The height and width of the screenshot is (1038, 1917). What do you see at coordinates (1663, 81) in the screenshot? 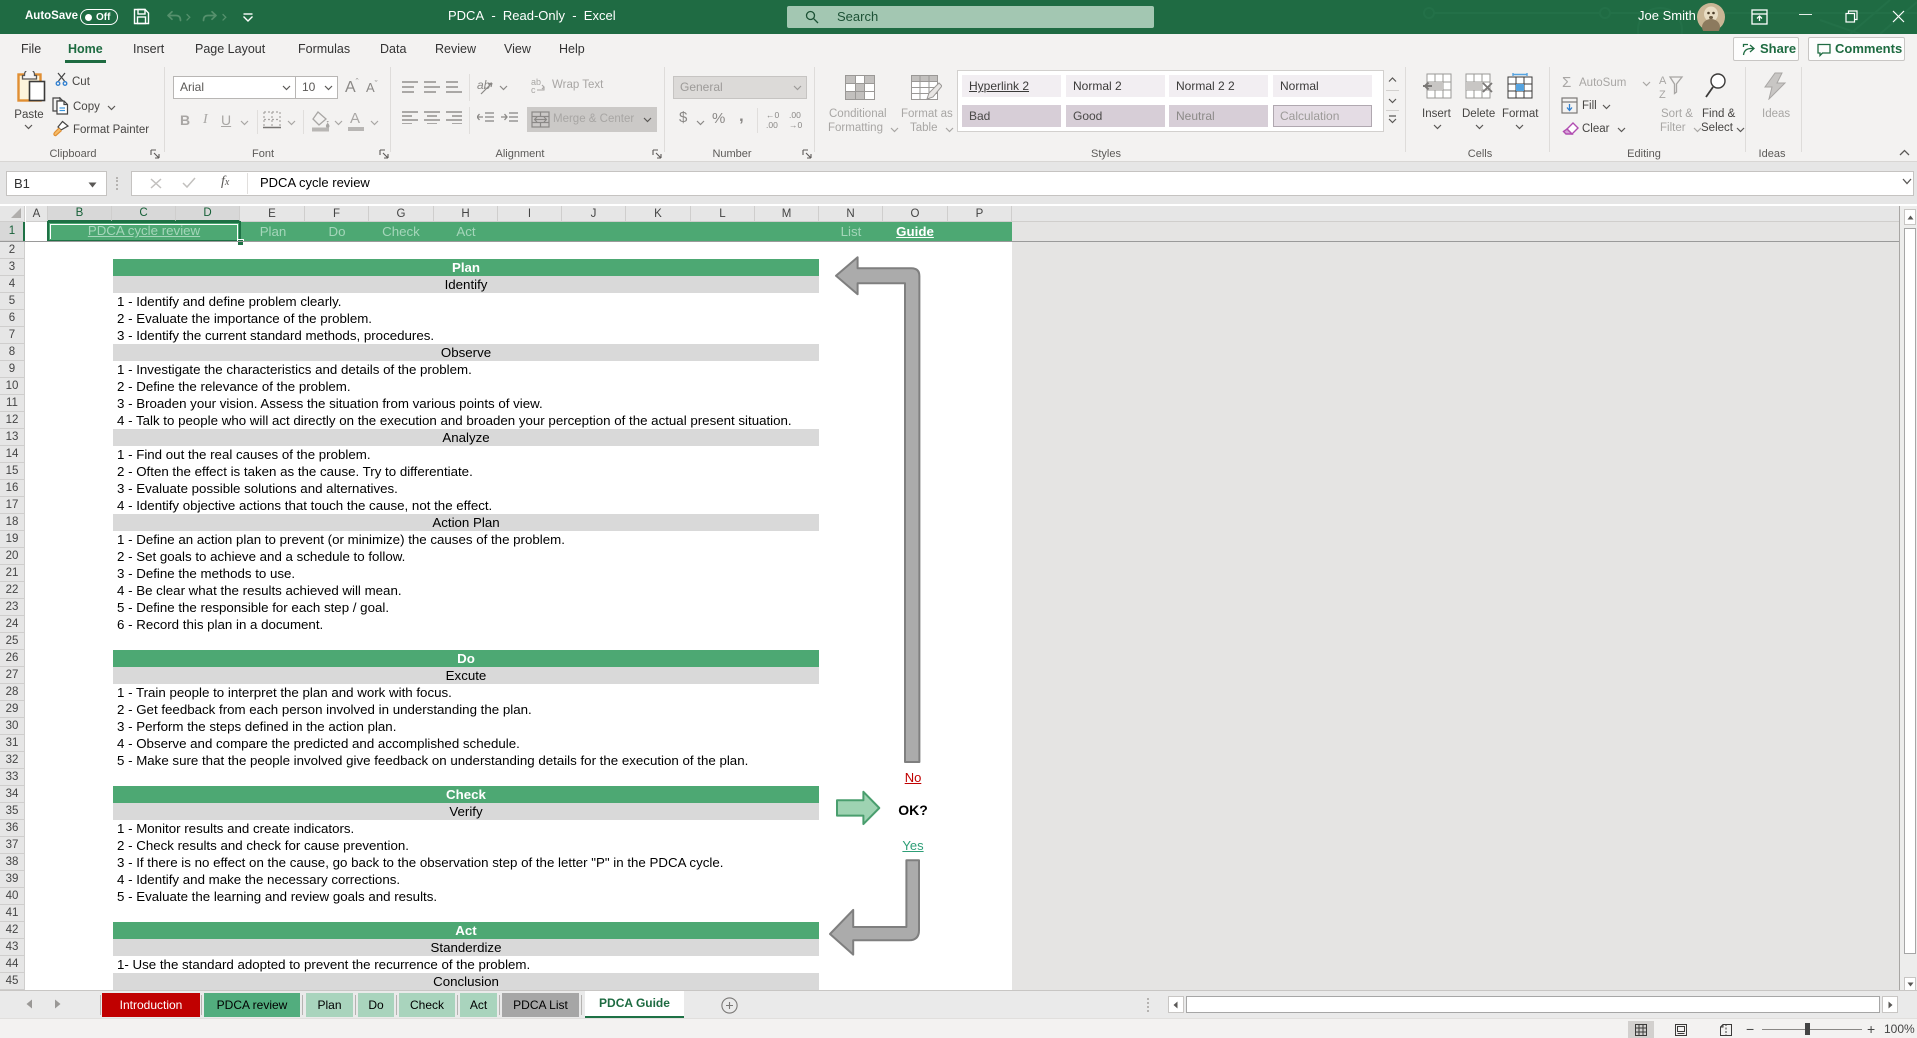
I see `svg-text: A` at bounding box center [1663, 81].